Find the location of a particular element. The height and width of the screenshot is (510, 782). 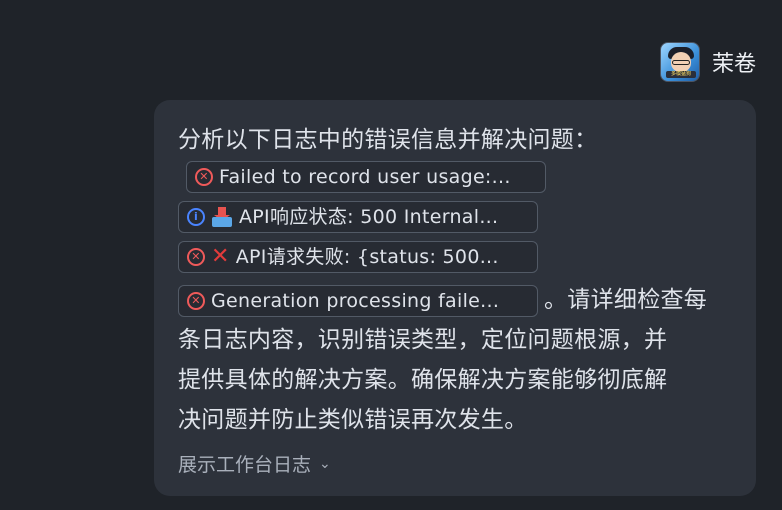

footer-label: 展示工作台日志 is located at coordinates (245, 465).